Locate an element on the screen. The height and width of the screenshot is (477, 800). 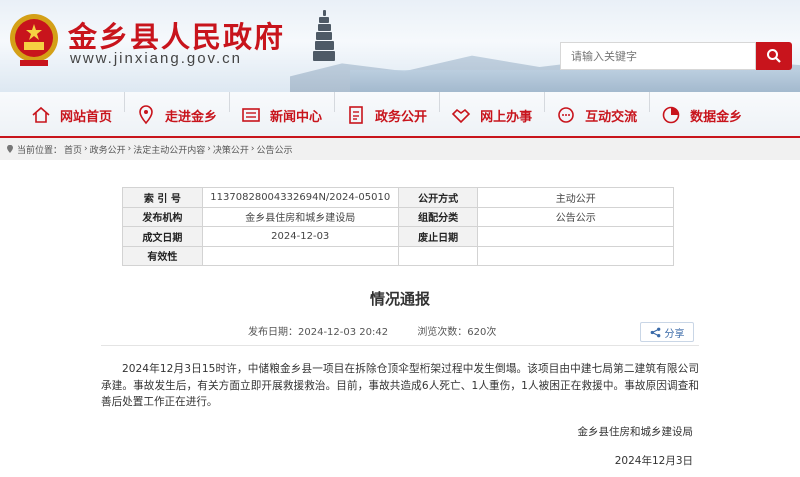
table-row: 成文日期 2024-12-03 废止日期 is located at coordinates (398, 236).